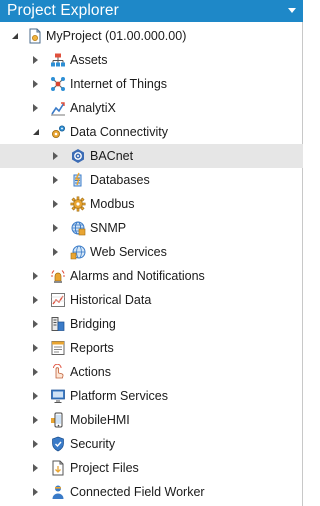  I want to click on modbus-icon, so click(78, 204).